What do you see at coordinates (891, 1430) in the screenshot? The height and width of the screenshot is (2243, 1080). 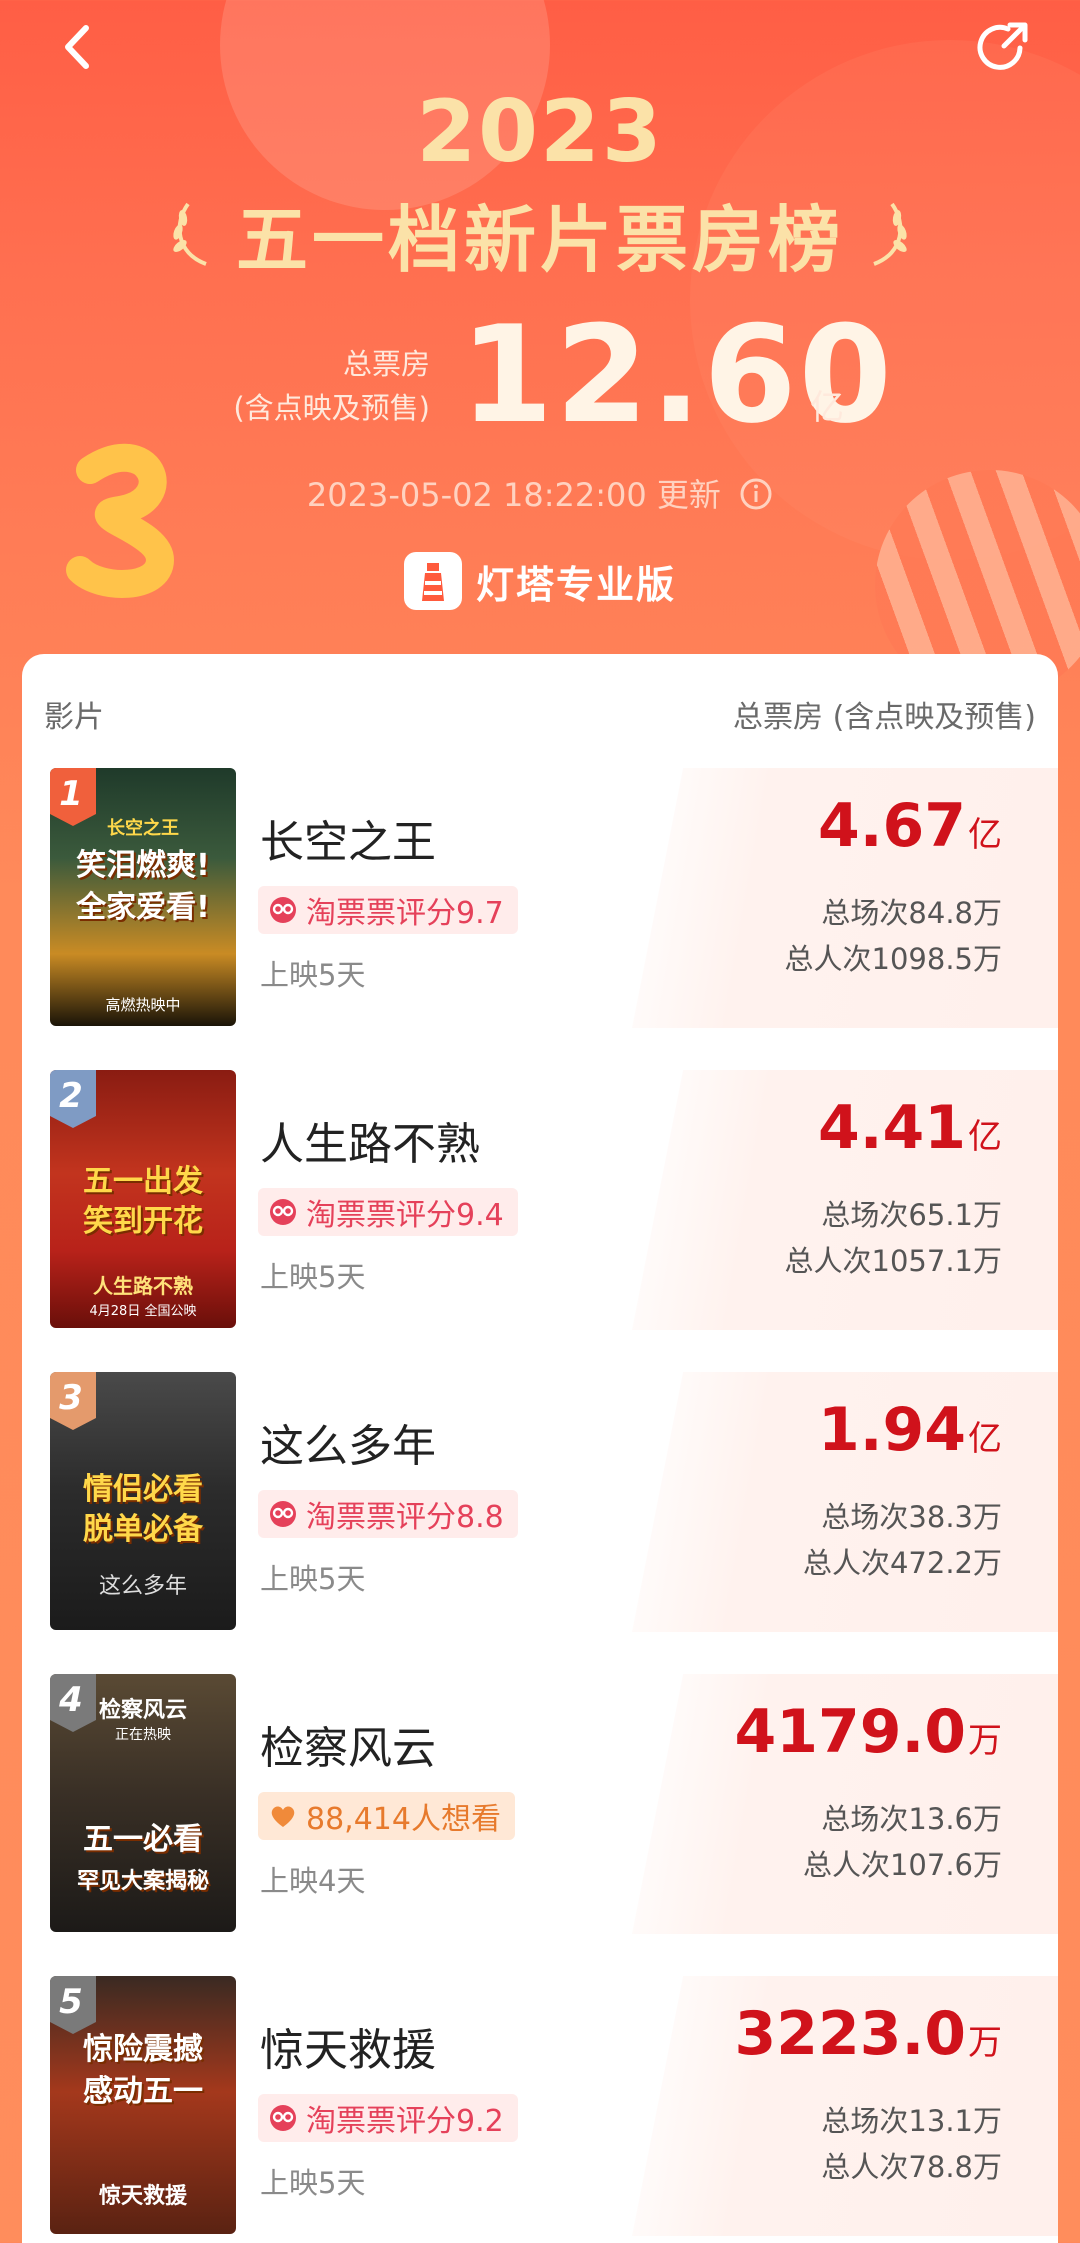 I see `film-gross-value: 1.94` at bounding box center [891, 1430].